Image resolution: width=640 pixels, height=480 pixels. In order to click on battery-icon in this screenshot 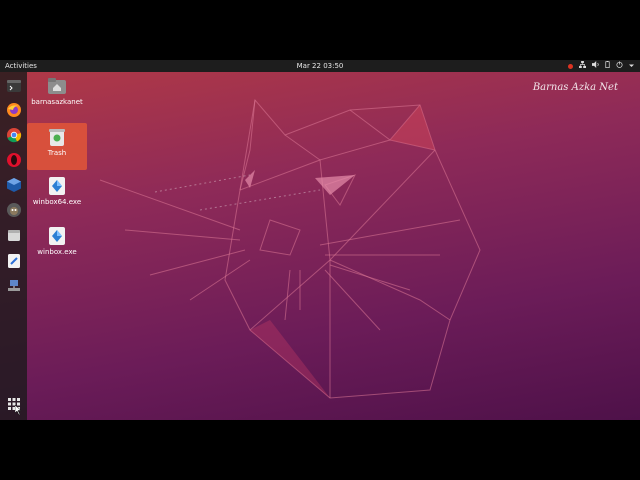, I will do `click(607, 66)`.